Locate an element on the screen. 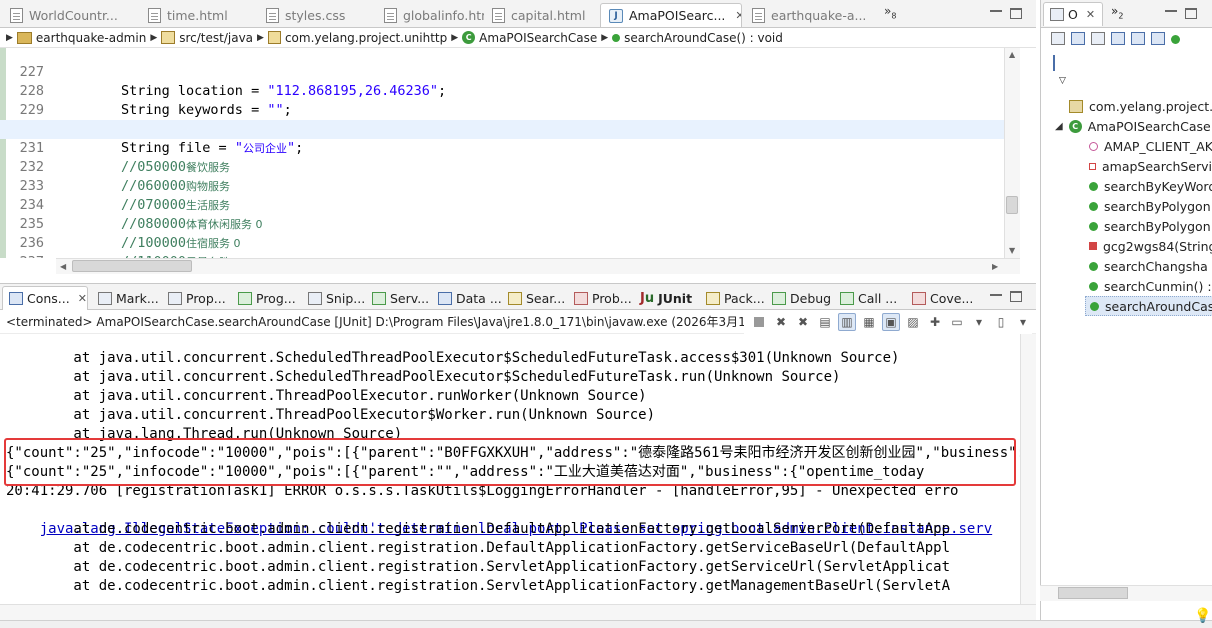 The height and width of the screenshot is (628, 1212). scroll-right-icon: ▶ is located at coordinates (995, 266).